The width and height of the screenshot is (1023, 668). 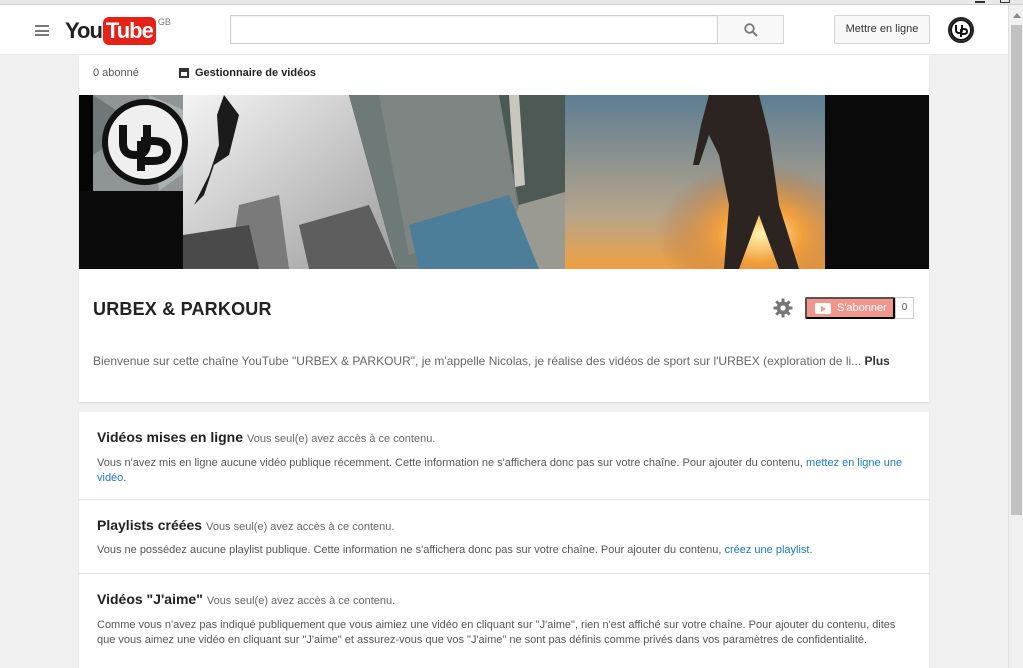 I want to click on channel-avatar-logo, so click(x=961, y=30).